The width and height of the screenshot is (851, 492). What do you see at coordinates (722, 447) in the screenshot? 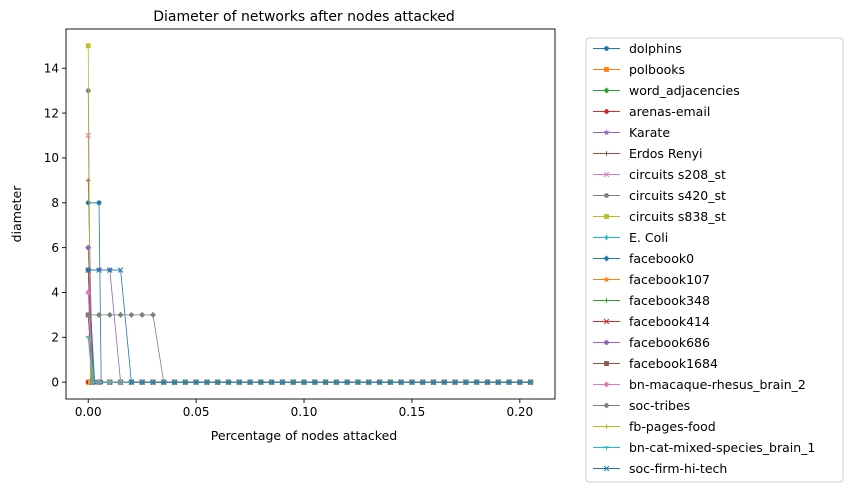
I see `legend-label: bn-cat-mixed-species_brain_1` at bounding box center [722, 447].